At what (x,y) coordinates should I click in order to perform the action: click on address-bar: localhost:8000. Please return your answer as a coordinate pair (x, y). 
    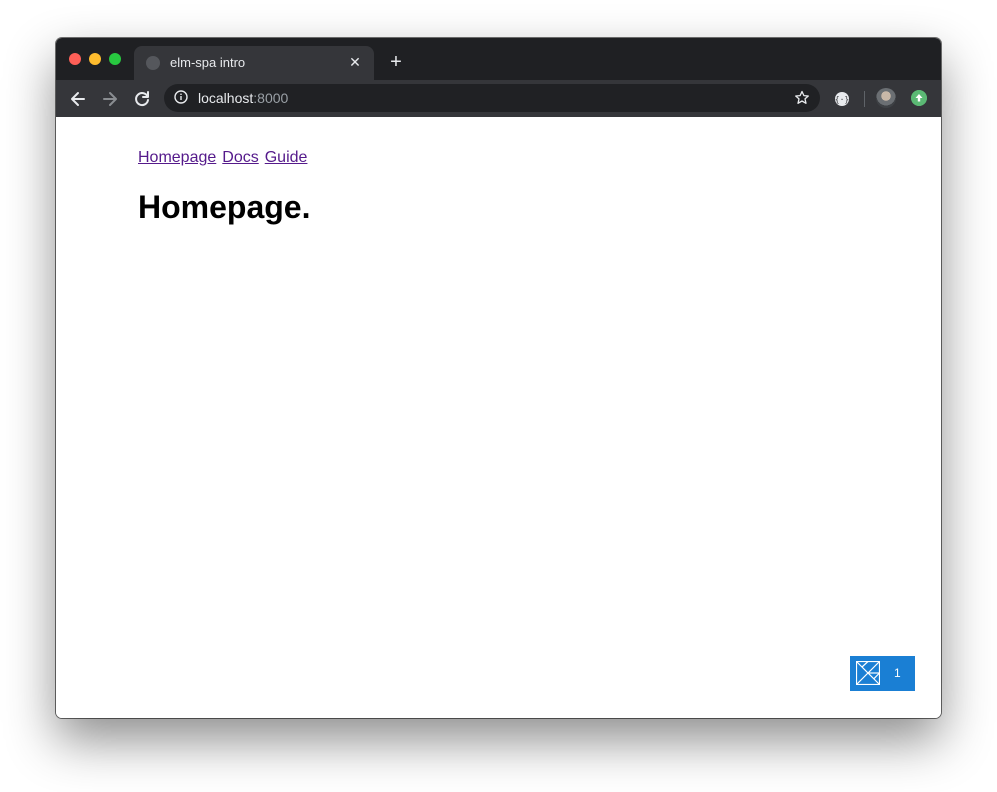
    Looking at the image, I should click on (492, 98).